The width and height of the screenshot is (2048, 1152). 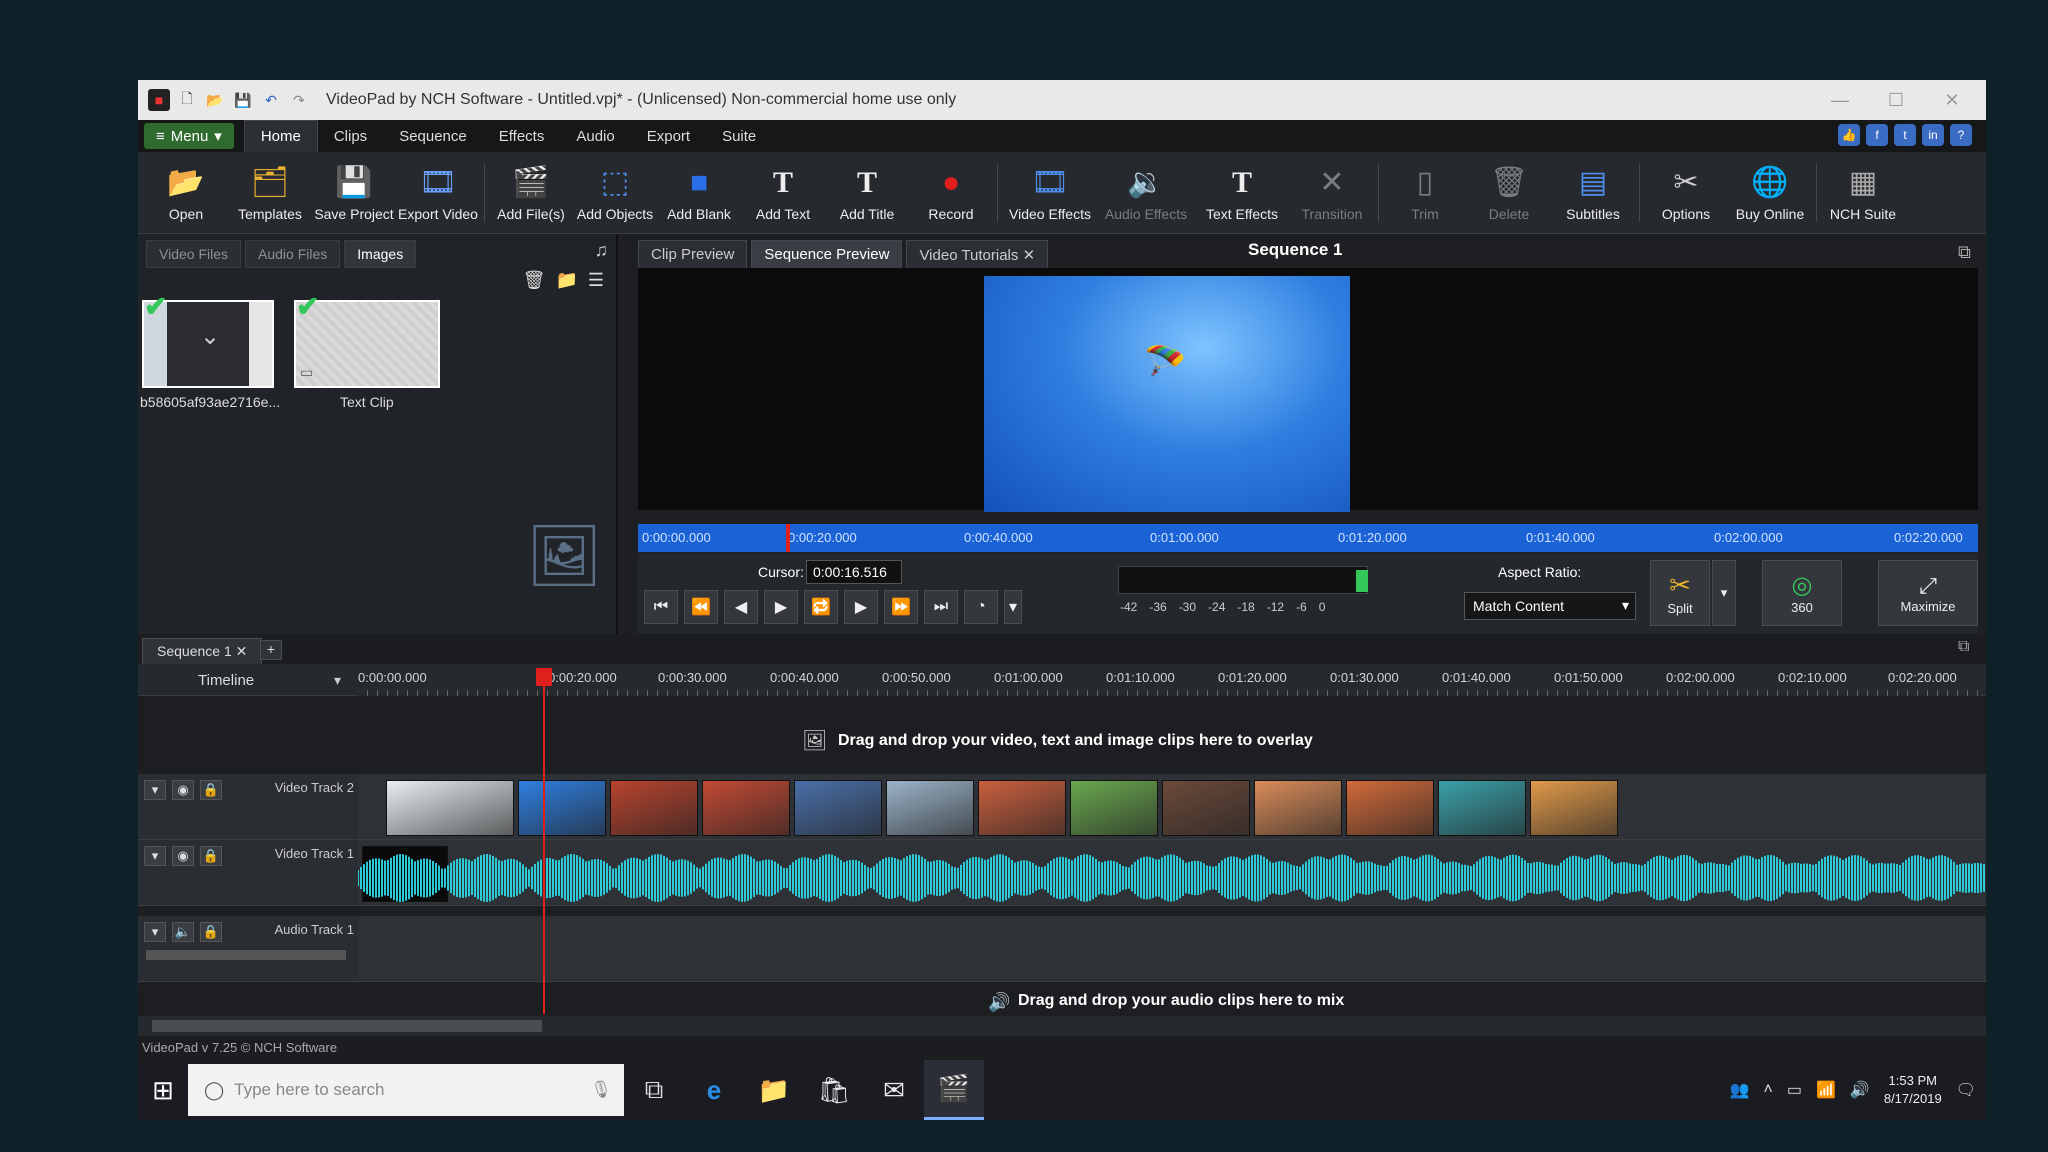 What do you see at coordinates (1172, 949) in the screenshot?
I see `audio-track-1-lane` at bounding box center [1172, 949].